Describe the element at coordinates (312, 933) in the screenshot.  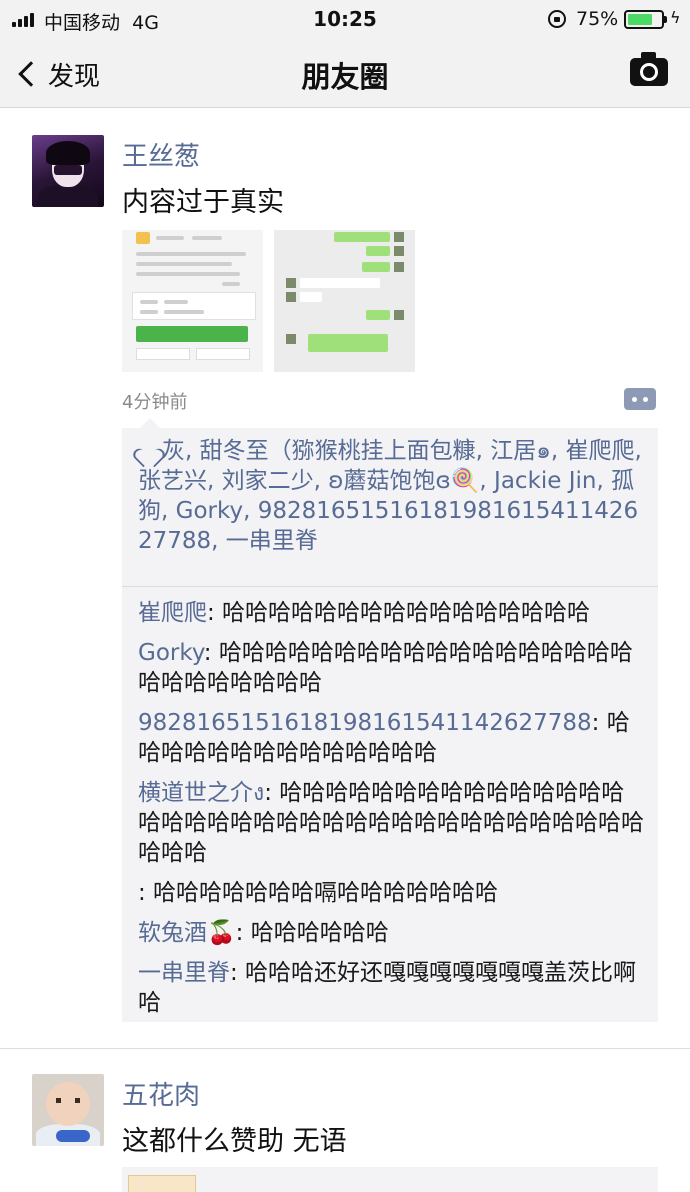
I see `comment-text: : 哈哈哈哈哈哈` at that location.